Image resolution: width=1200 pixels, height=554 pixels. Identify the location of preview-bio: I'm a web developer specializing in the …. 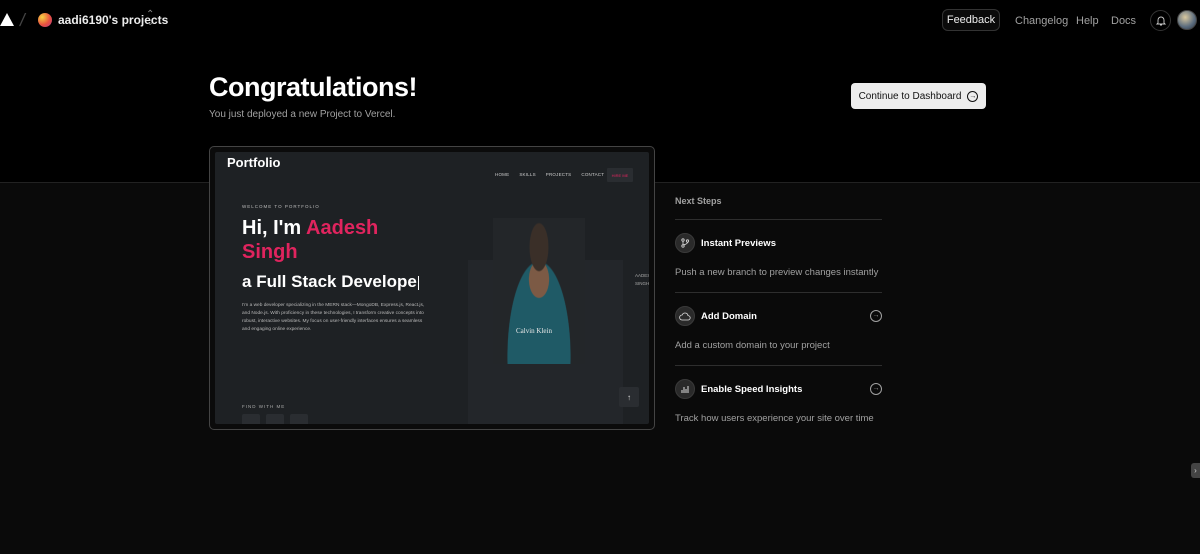
(333, 317).